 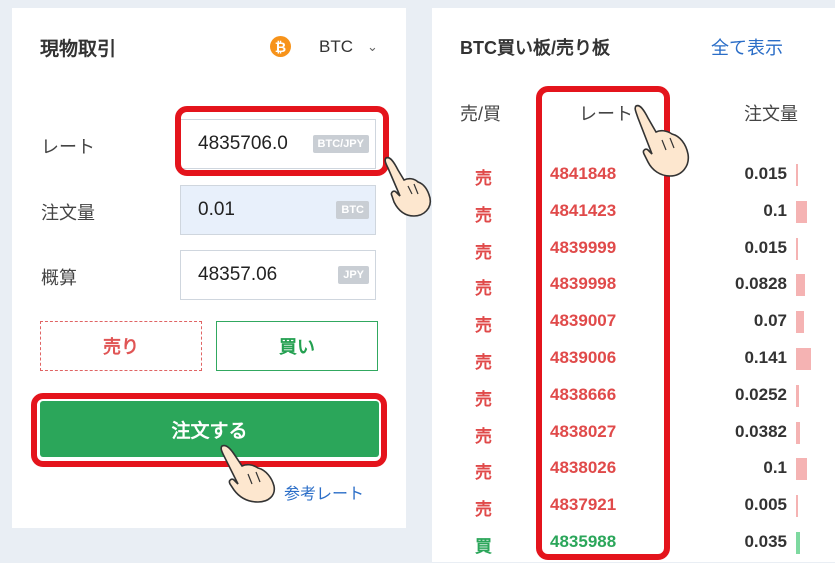 What do you see at coordinates (372, 46) in the screenshot?
I see `chevron-down-icon: ⌄` at bounding box center [372, 46].